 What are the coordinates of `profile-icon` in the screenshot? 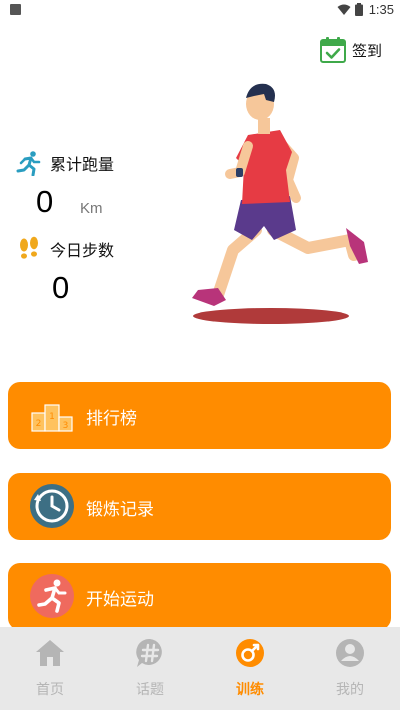 It's located at (350, 653).